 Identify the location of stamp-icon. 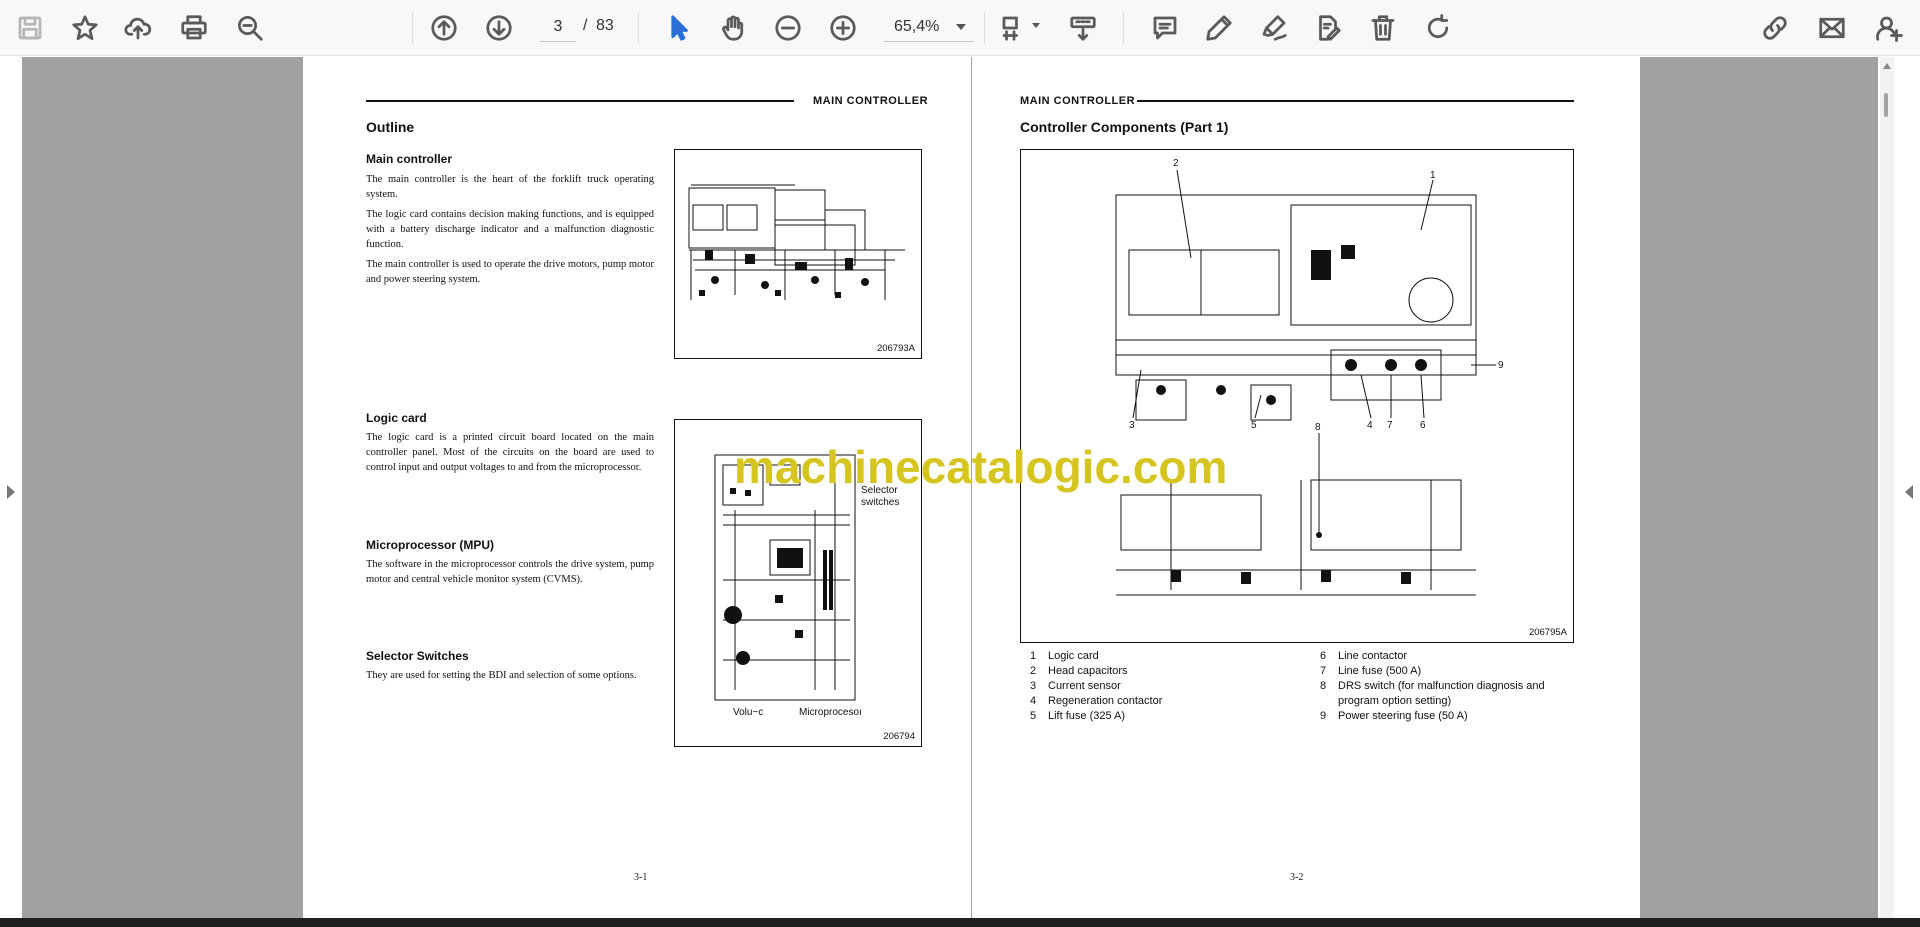
(1328, 28).